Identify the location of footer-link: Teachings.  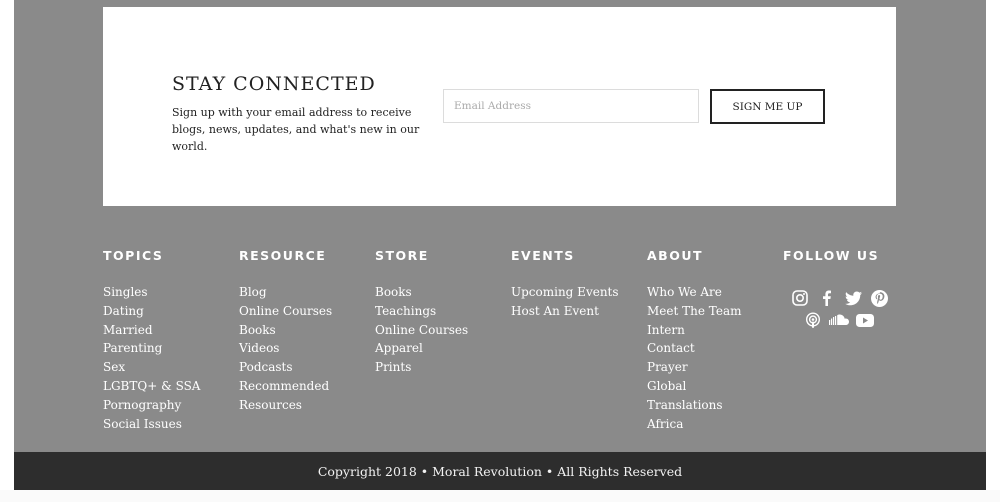
(440, 311).